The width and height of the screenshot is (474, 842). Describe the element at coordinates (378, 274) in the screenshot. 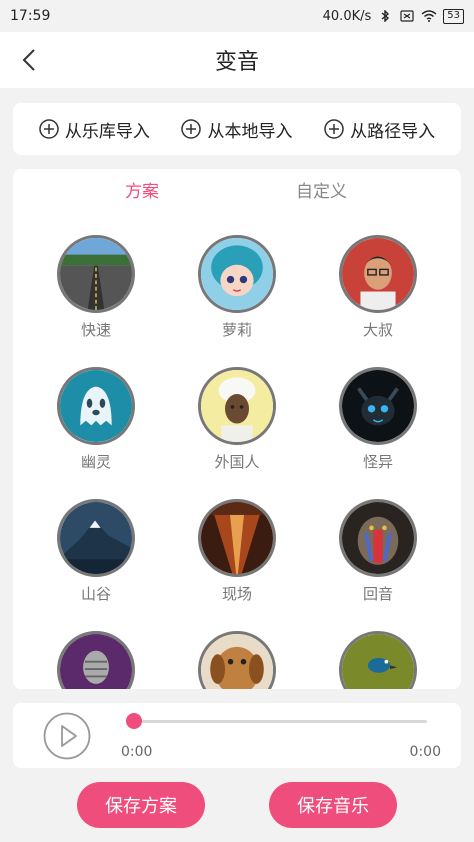

I see `cartoon-man-image` at that location.